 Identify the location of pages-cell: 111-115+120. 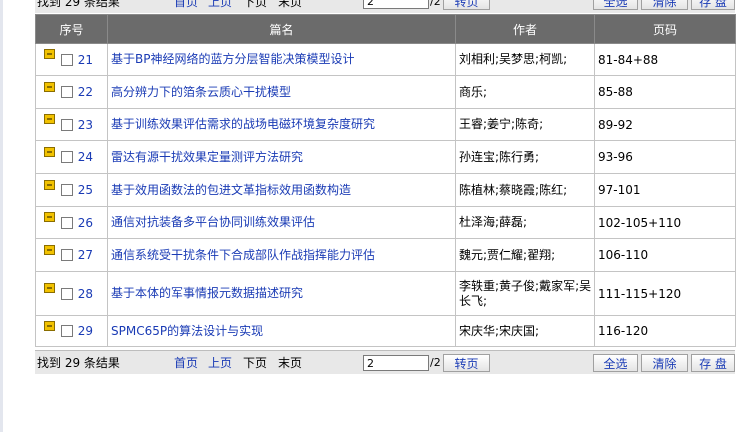
(665, 293).